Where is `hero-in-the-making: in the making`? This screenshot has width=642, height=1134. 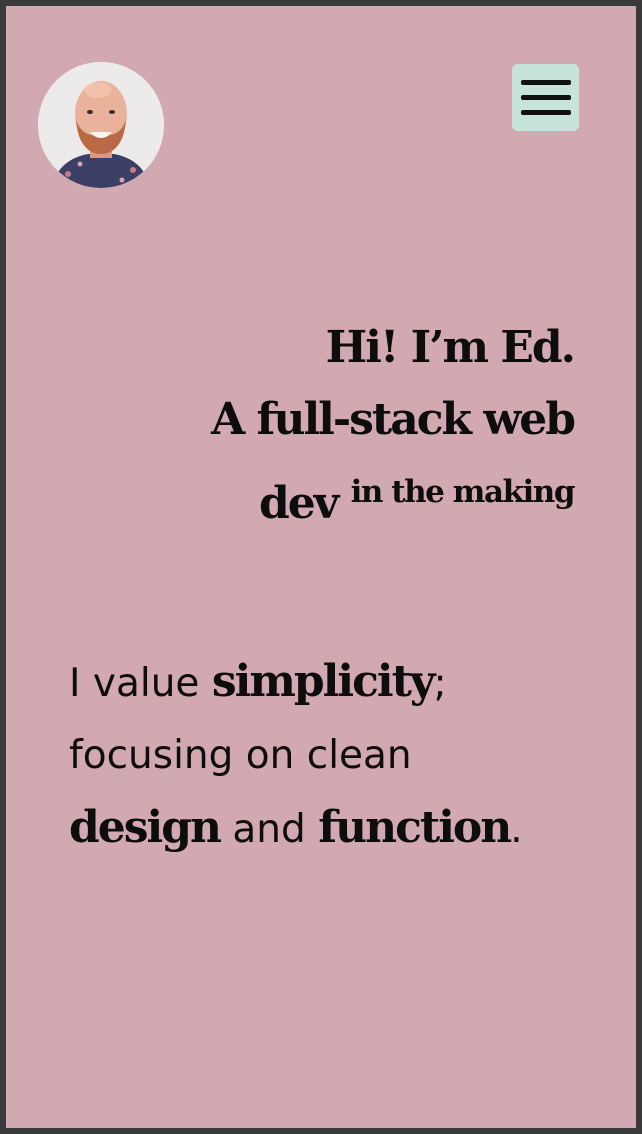
hero-in-the-making: in the making is located at coordinates (463, 492).